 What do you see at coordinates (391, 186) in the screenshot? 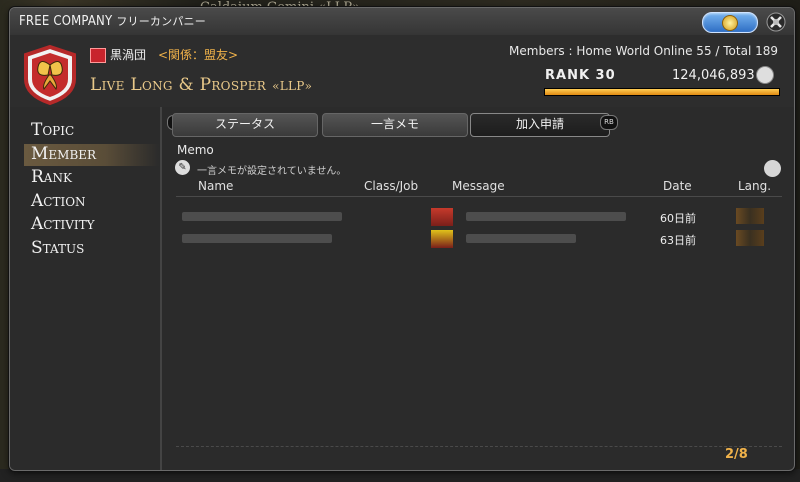
I see `col-header-class-job: Class/Job` at bounding box center [391, 186].